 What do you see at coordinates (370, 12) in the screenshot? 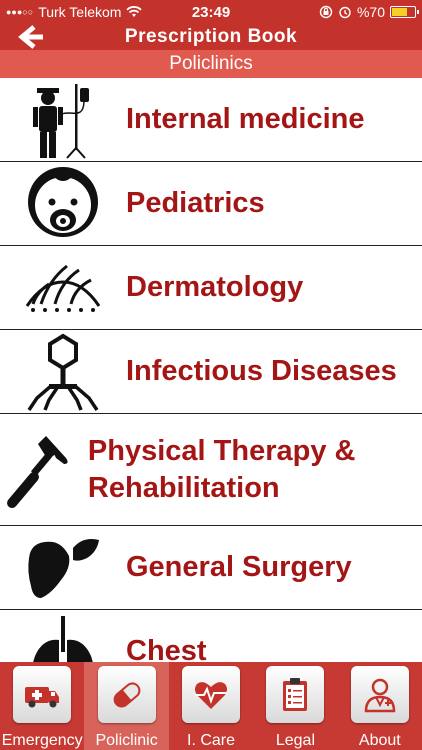
I see `battery-percent: %70` at bounding box center [370, 12].